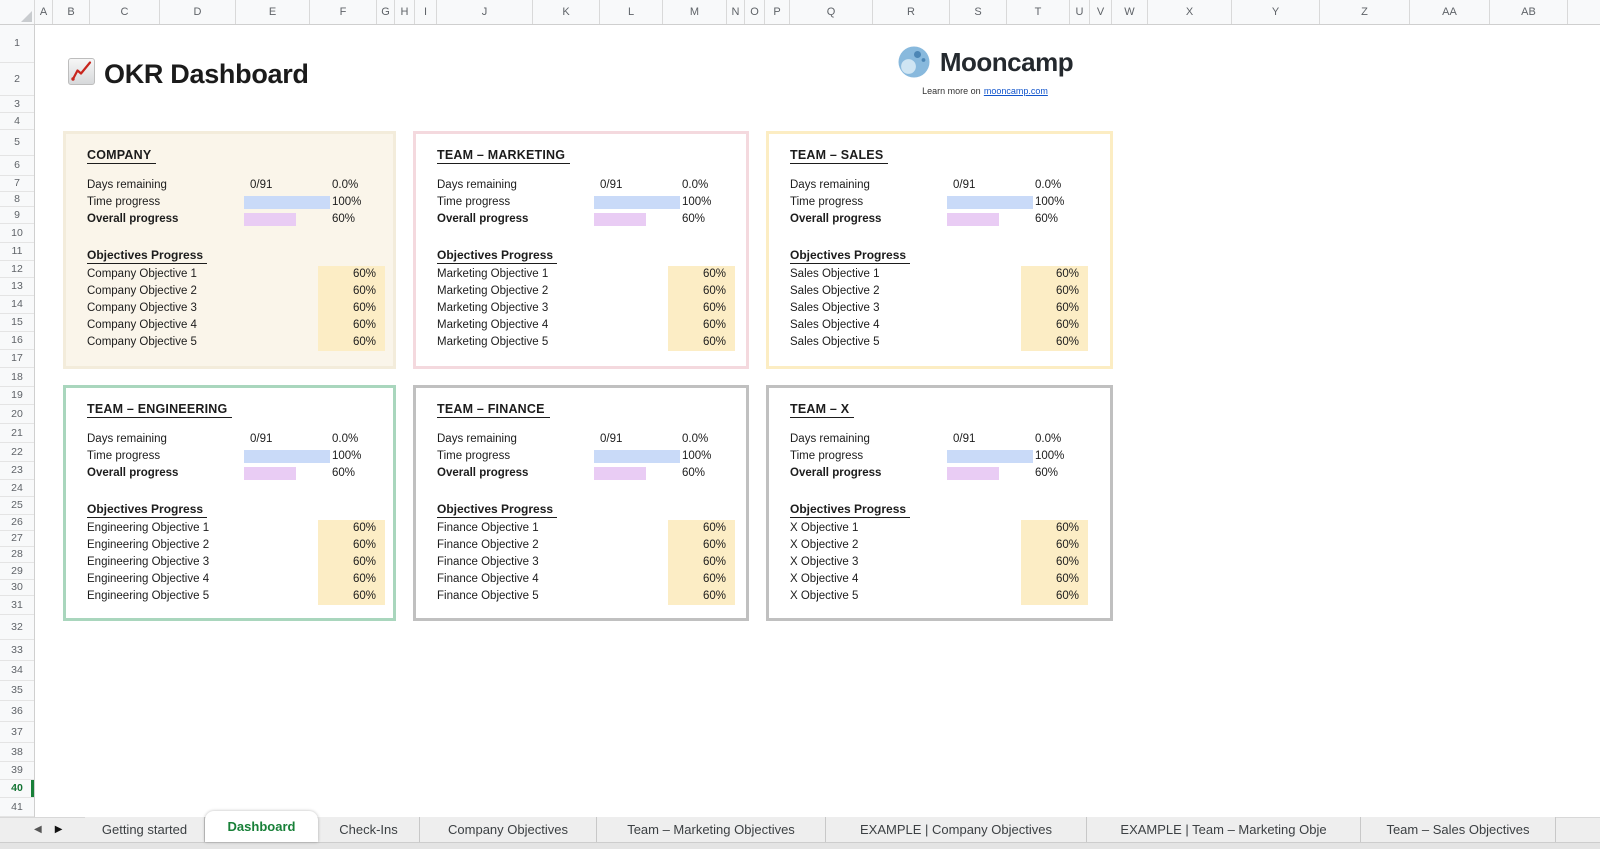 This screenshot has height=849, width=1600. What do you see at coordinates (17, 691) in the screenshot?
I see `row-header-35: 35` at bounding box center [17, 691].